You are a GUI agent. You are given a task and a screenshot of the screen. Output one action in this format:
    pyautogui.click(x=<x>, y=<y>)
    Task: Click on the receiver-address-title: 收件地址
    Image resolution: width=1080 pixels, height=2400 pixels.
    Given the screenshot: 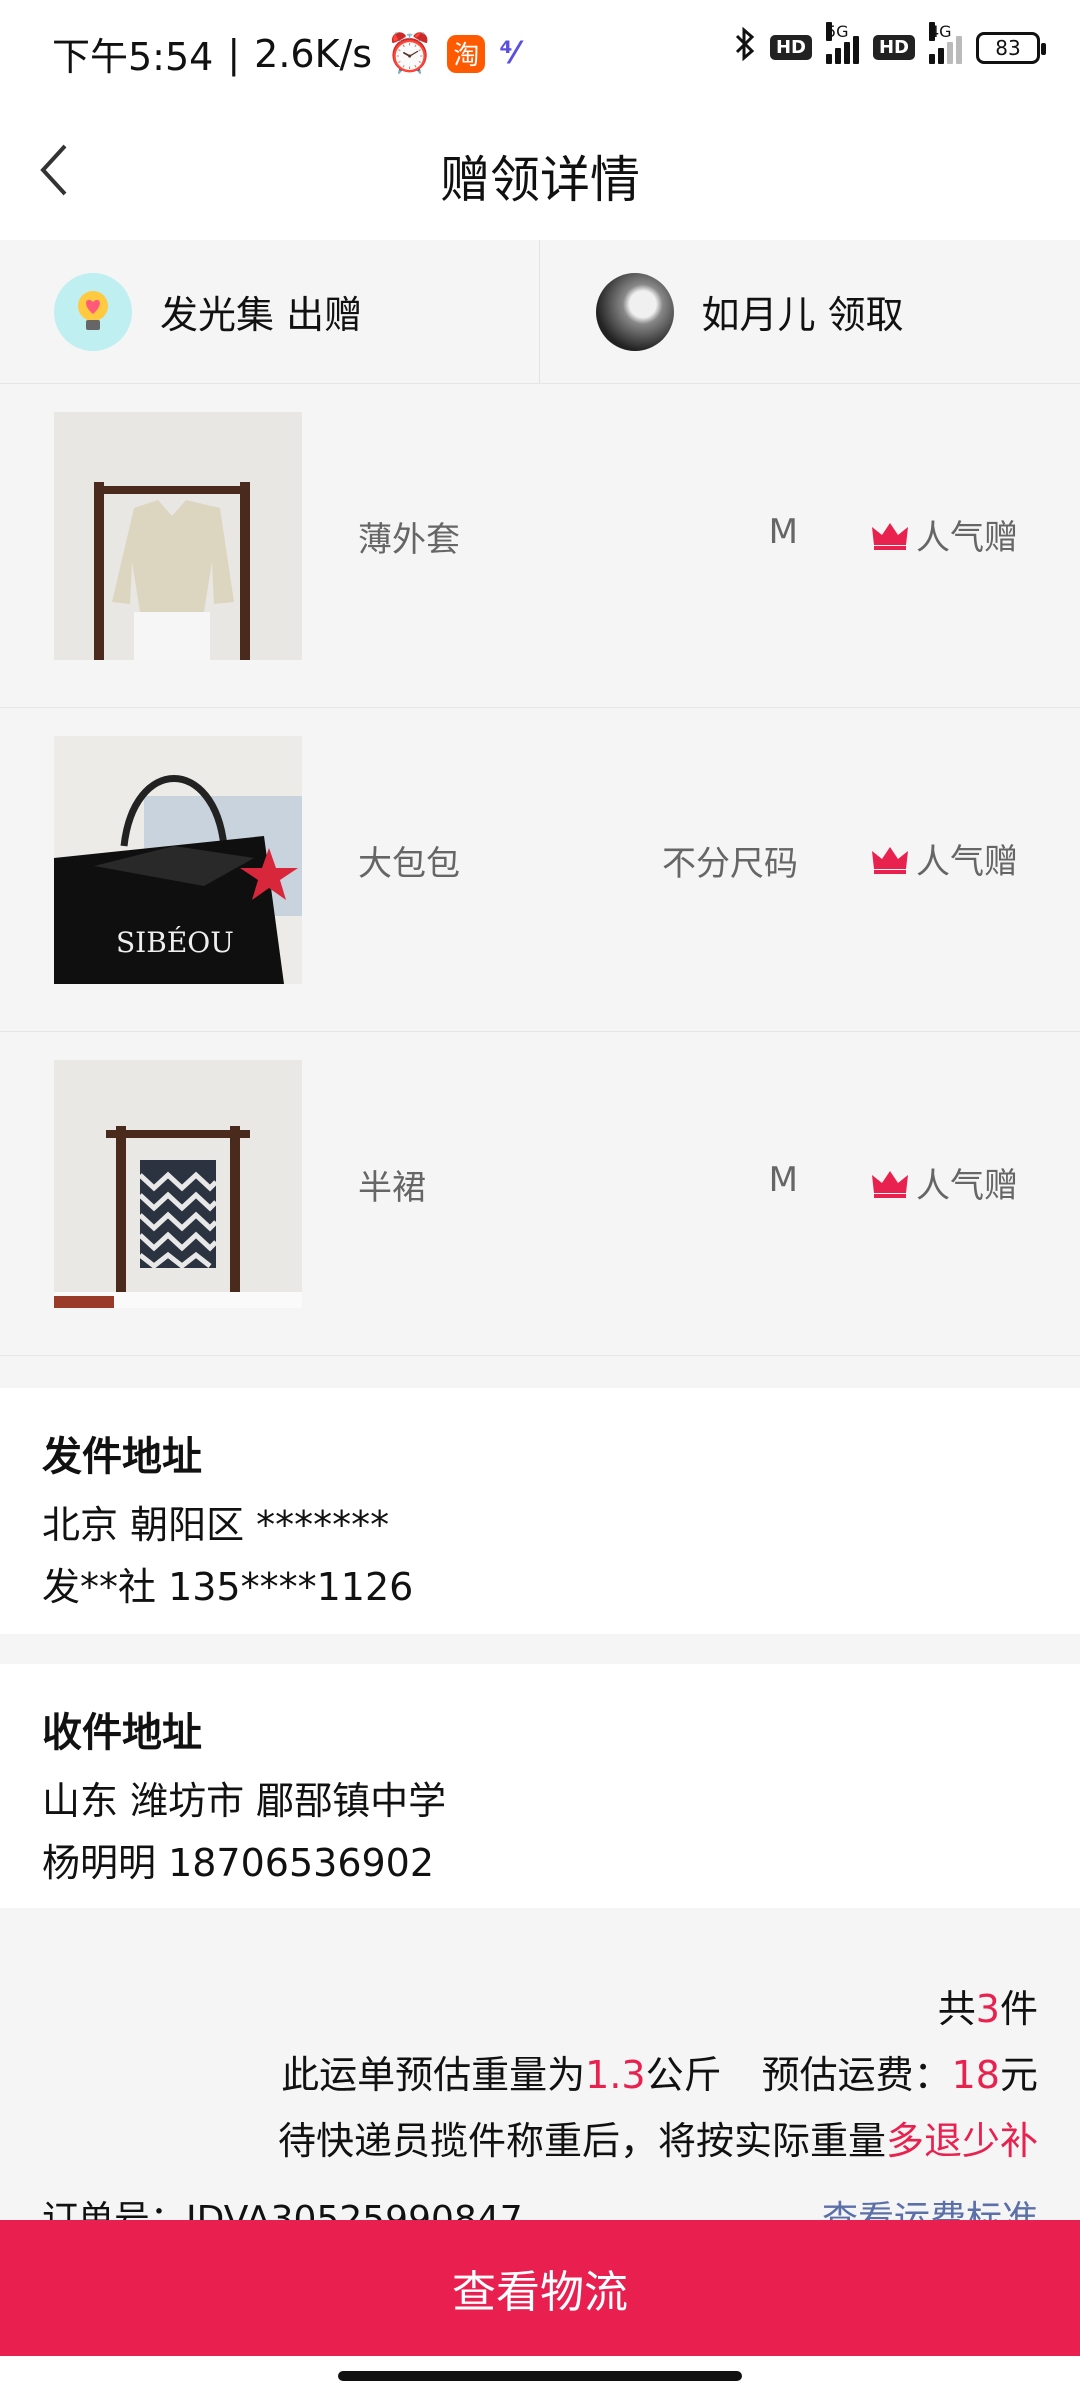 What is the action you would take?
    pyautogui.click(x=122, y=1733)
    